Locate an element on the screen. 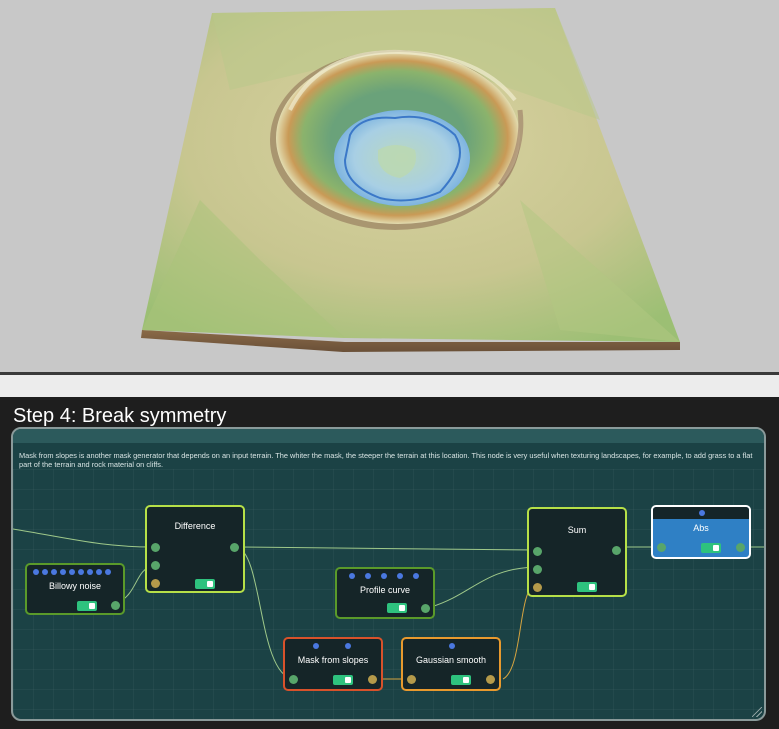  toolbar-strip is located at coordinates (389, 386).